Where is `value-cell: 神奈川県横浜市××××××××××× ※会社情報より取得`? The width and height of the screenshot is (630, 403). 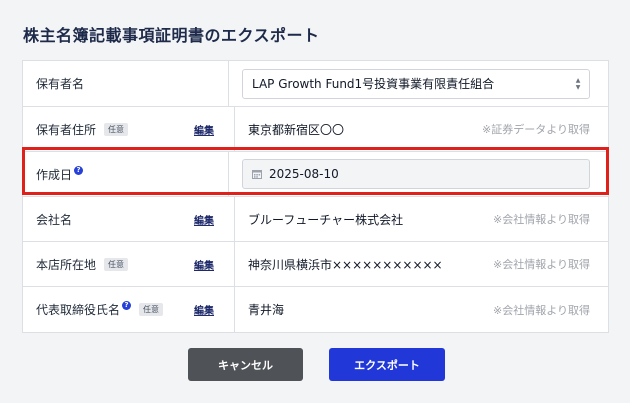 value-cell: 神奈川県横浜市××××××××××× ※会社情報より取得 is located at coordinates (421, 264).